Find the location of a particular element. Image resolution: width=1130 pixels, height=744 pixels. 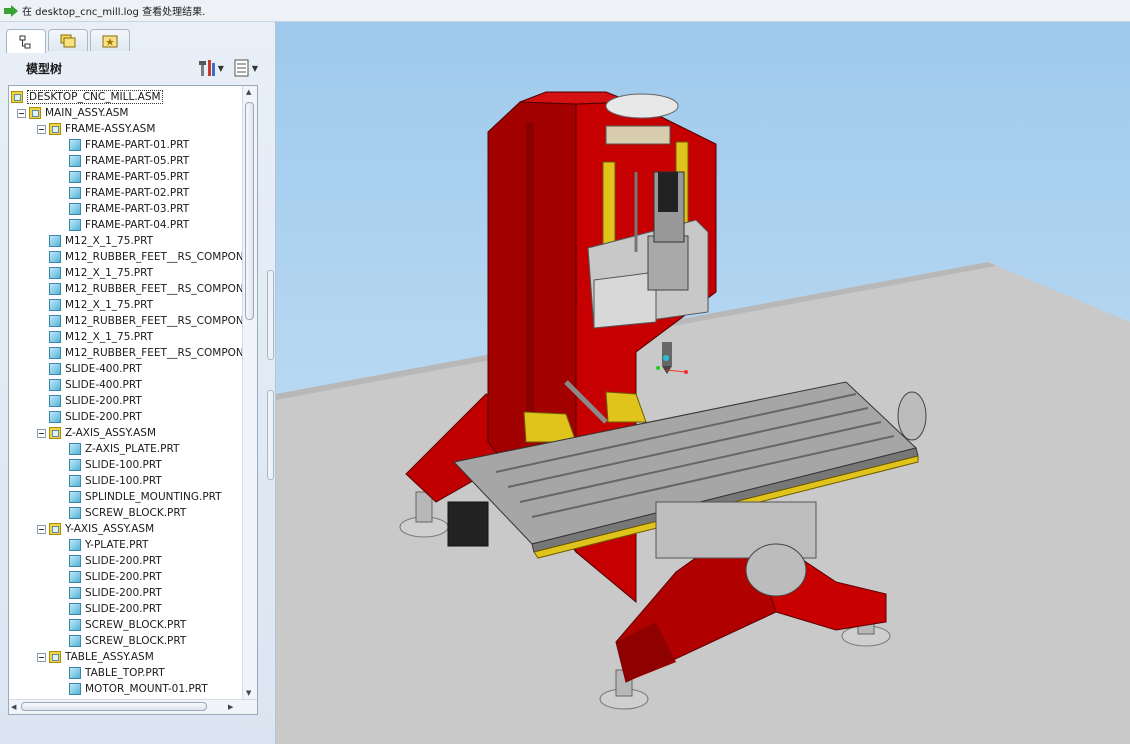

tree-node-part: Y-PLATE.PRT is located at coordinates (102, 545).